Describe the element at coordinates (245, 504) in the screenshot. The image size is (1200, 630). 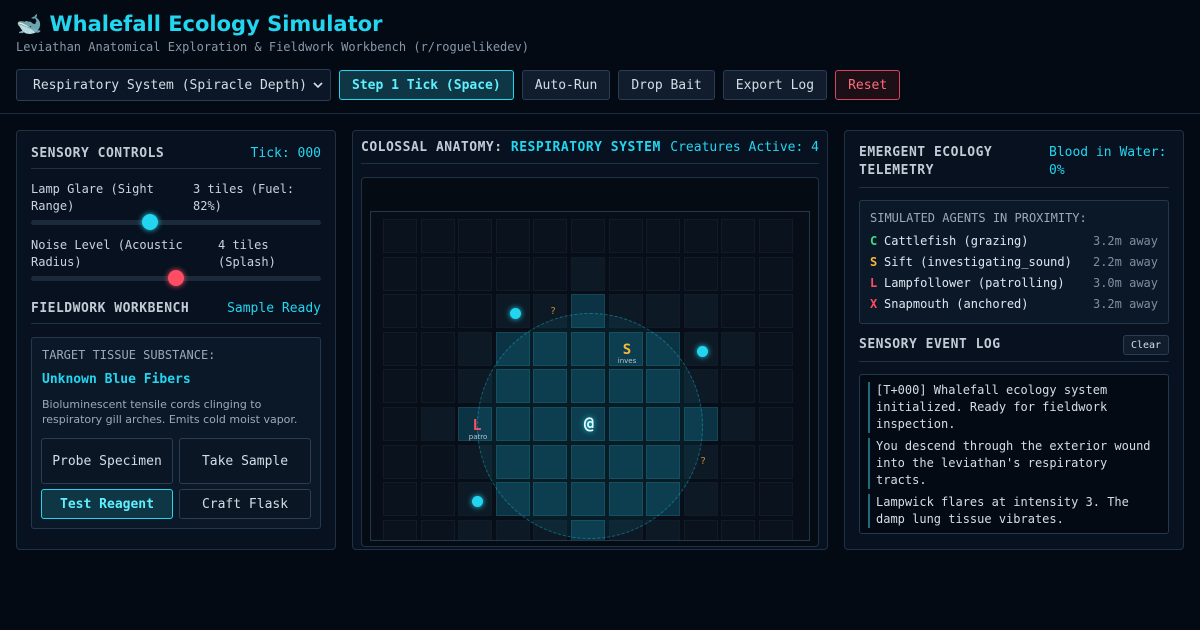
I see `craft-flask-button: Craft Flask` at that location.